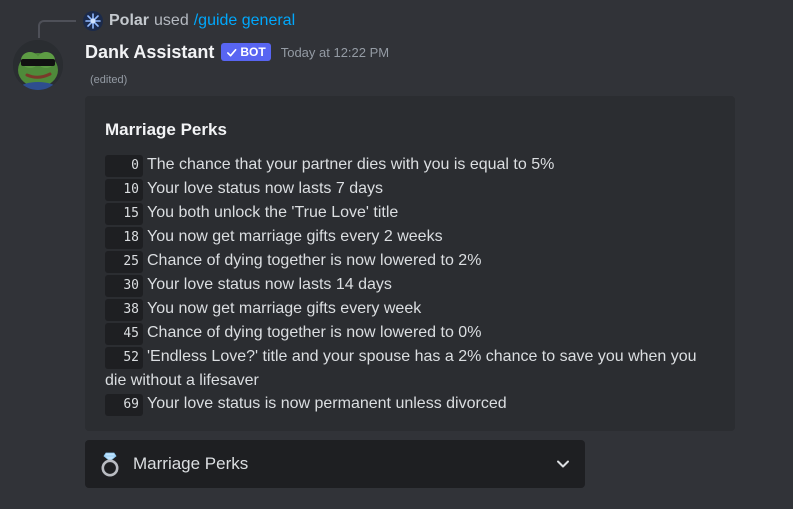 Image resolution: width=793 pixels, height=509 pixels. What do you see at coordinates (109, 80) in the screenshot?
I see `edited-label: (edited)` at bounding box center [109, 80].